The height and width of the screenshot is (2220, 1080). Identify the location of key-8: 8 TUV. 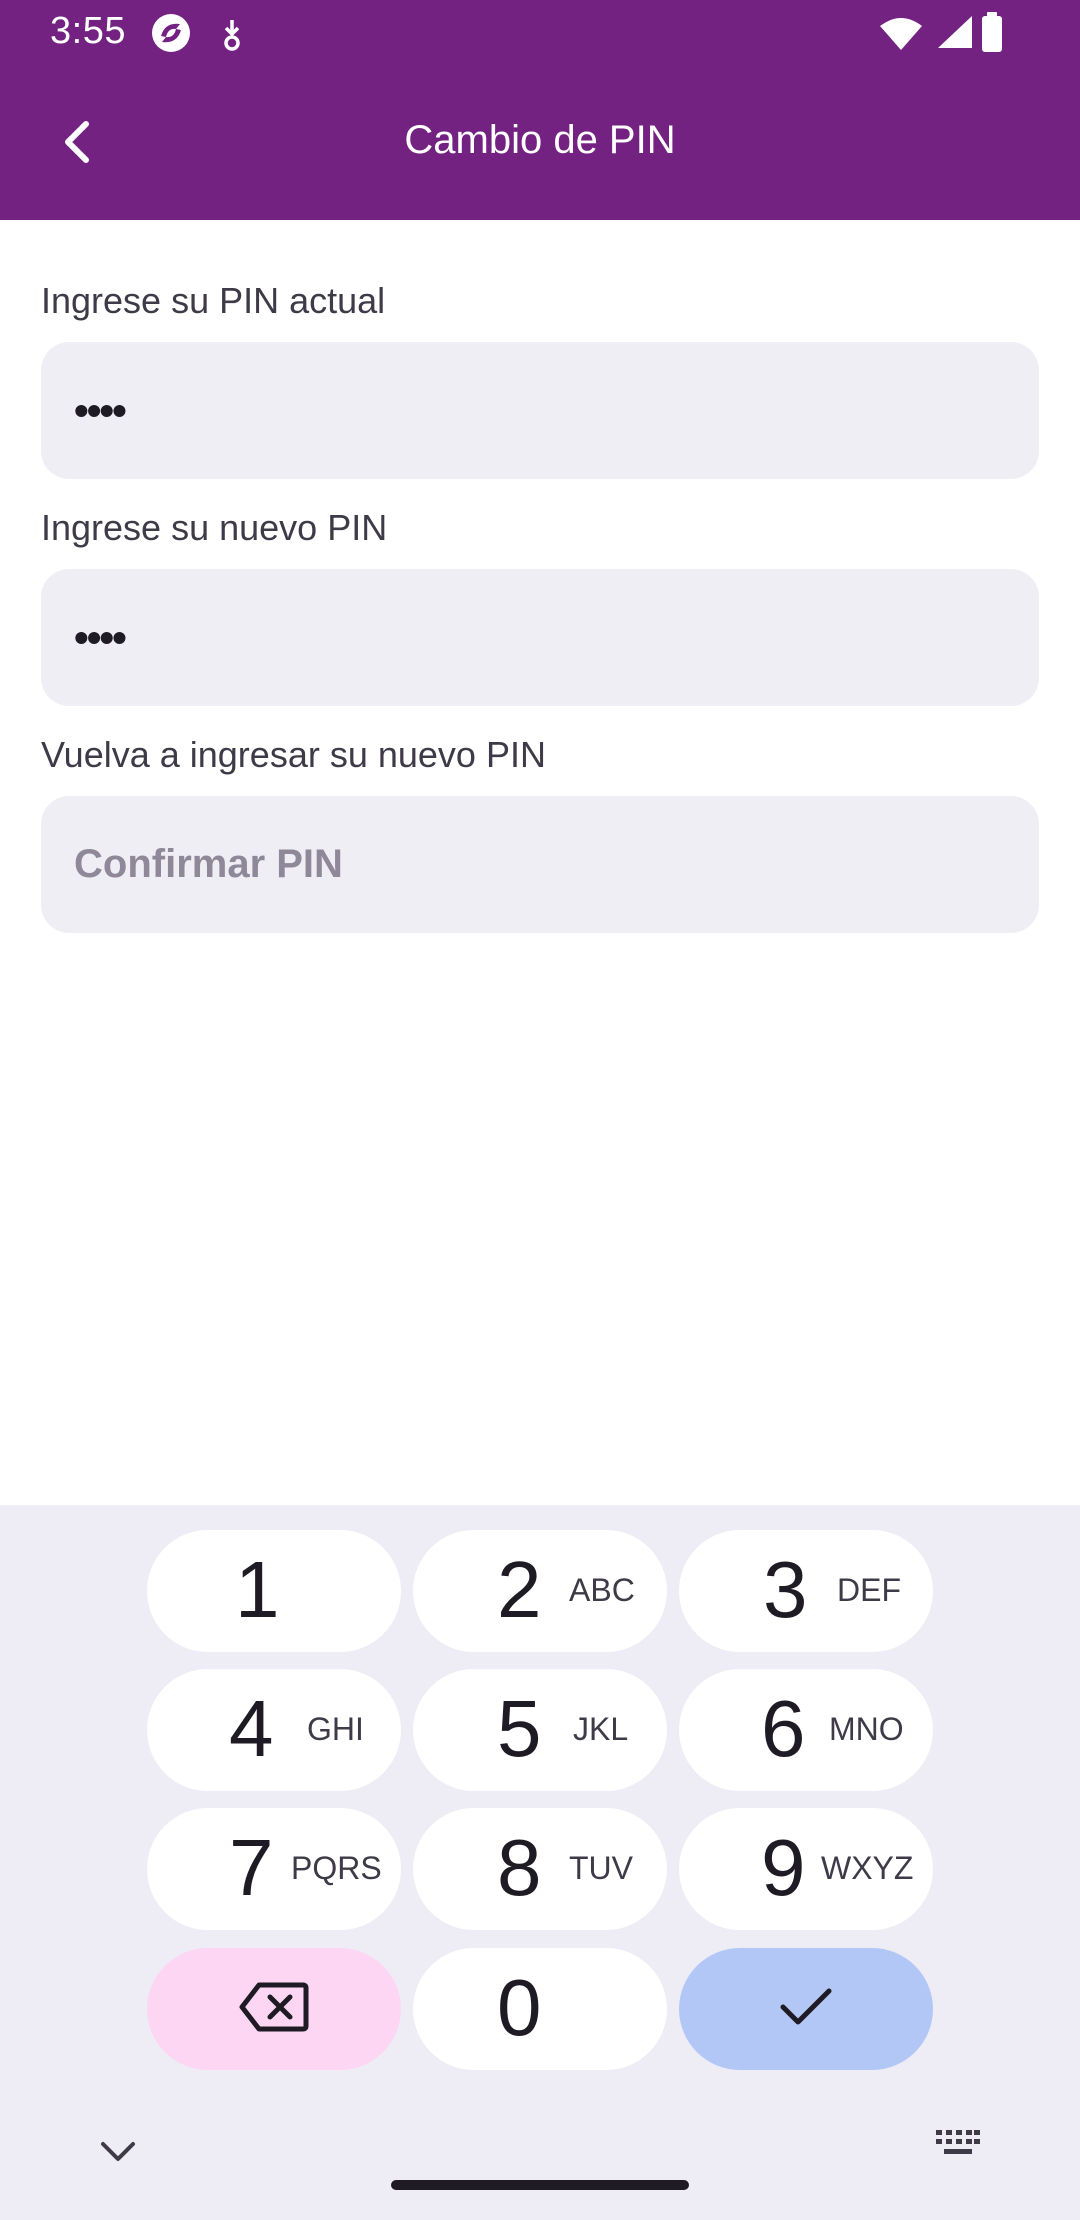
(540, 1869).